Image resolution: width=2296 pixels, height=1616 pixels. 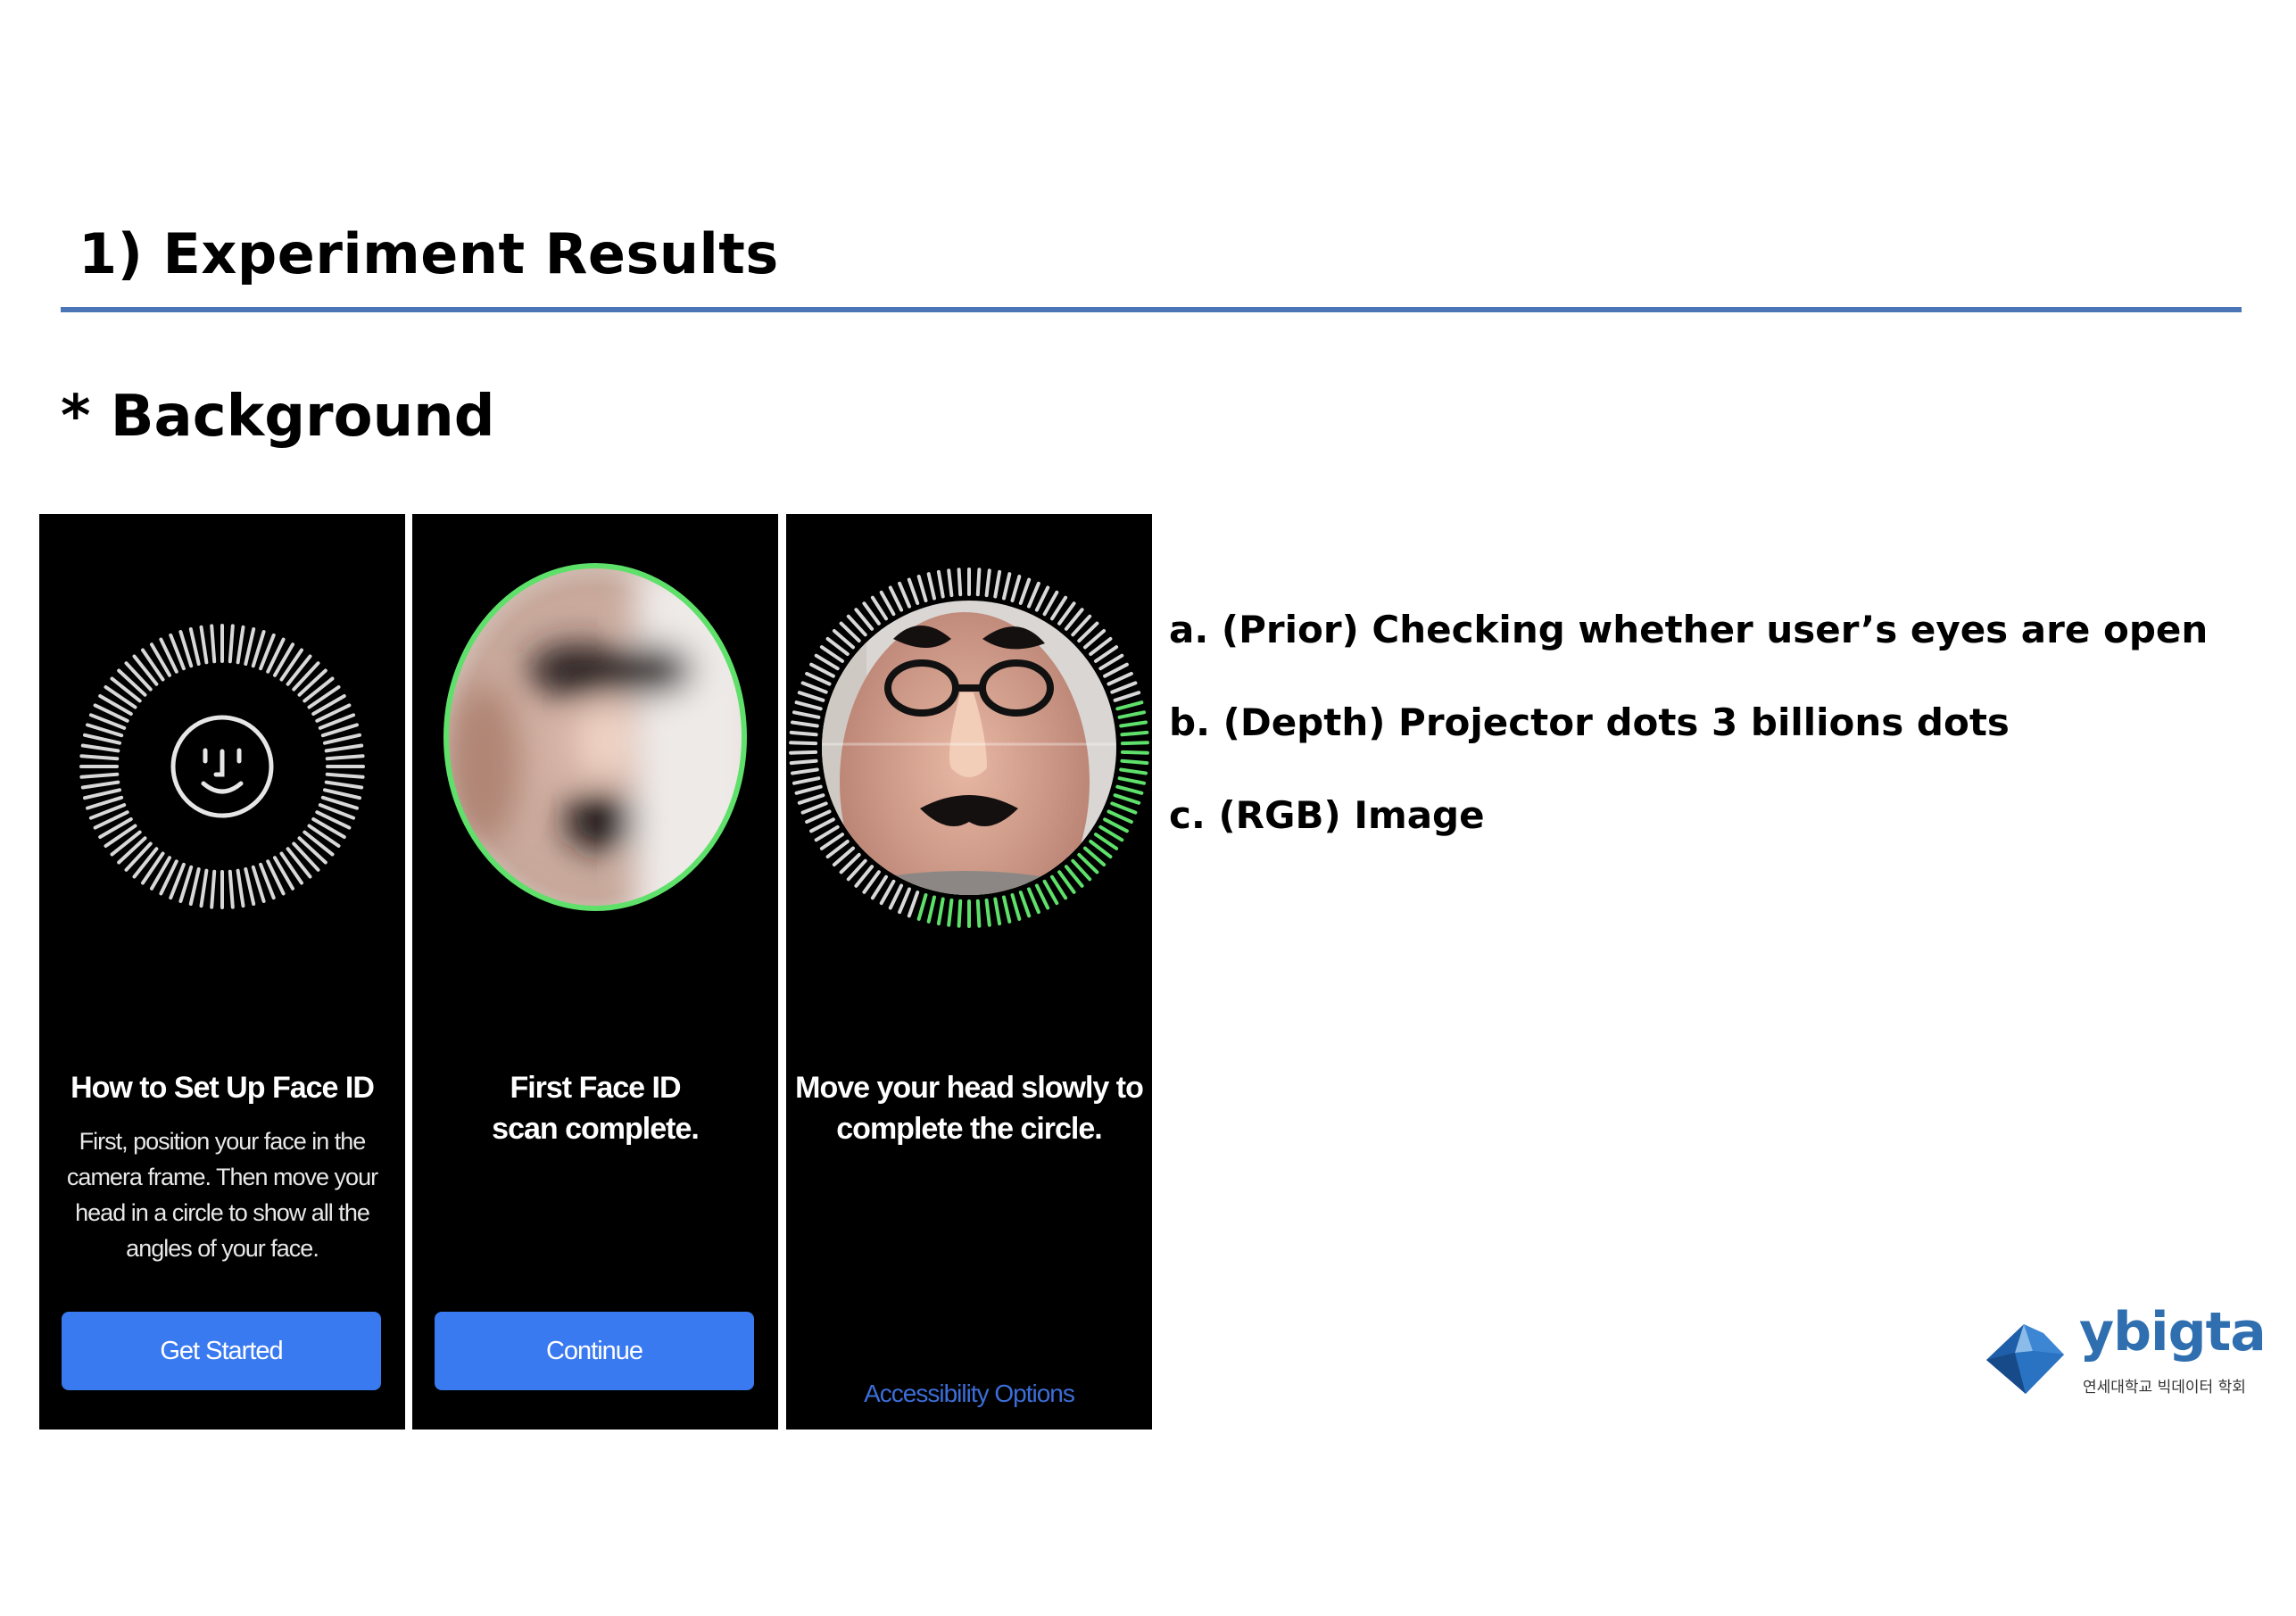 I want to click on bullet-rgb: c. (RGB) Image, so click(x=1327, y=815).